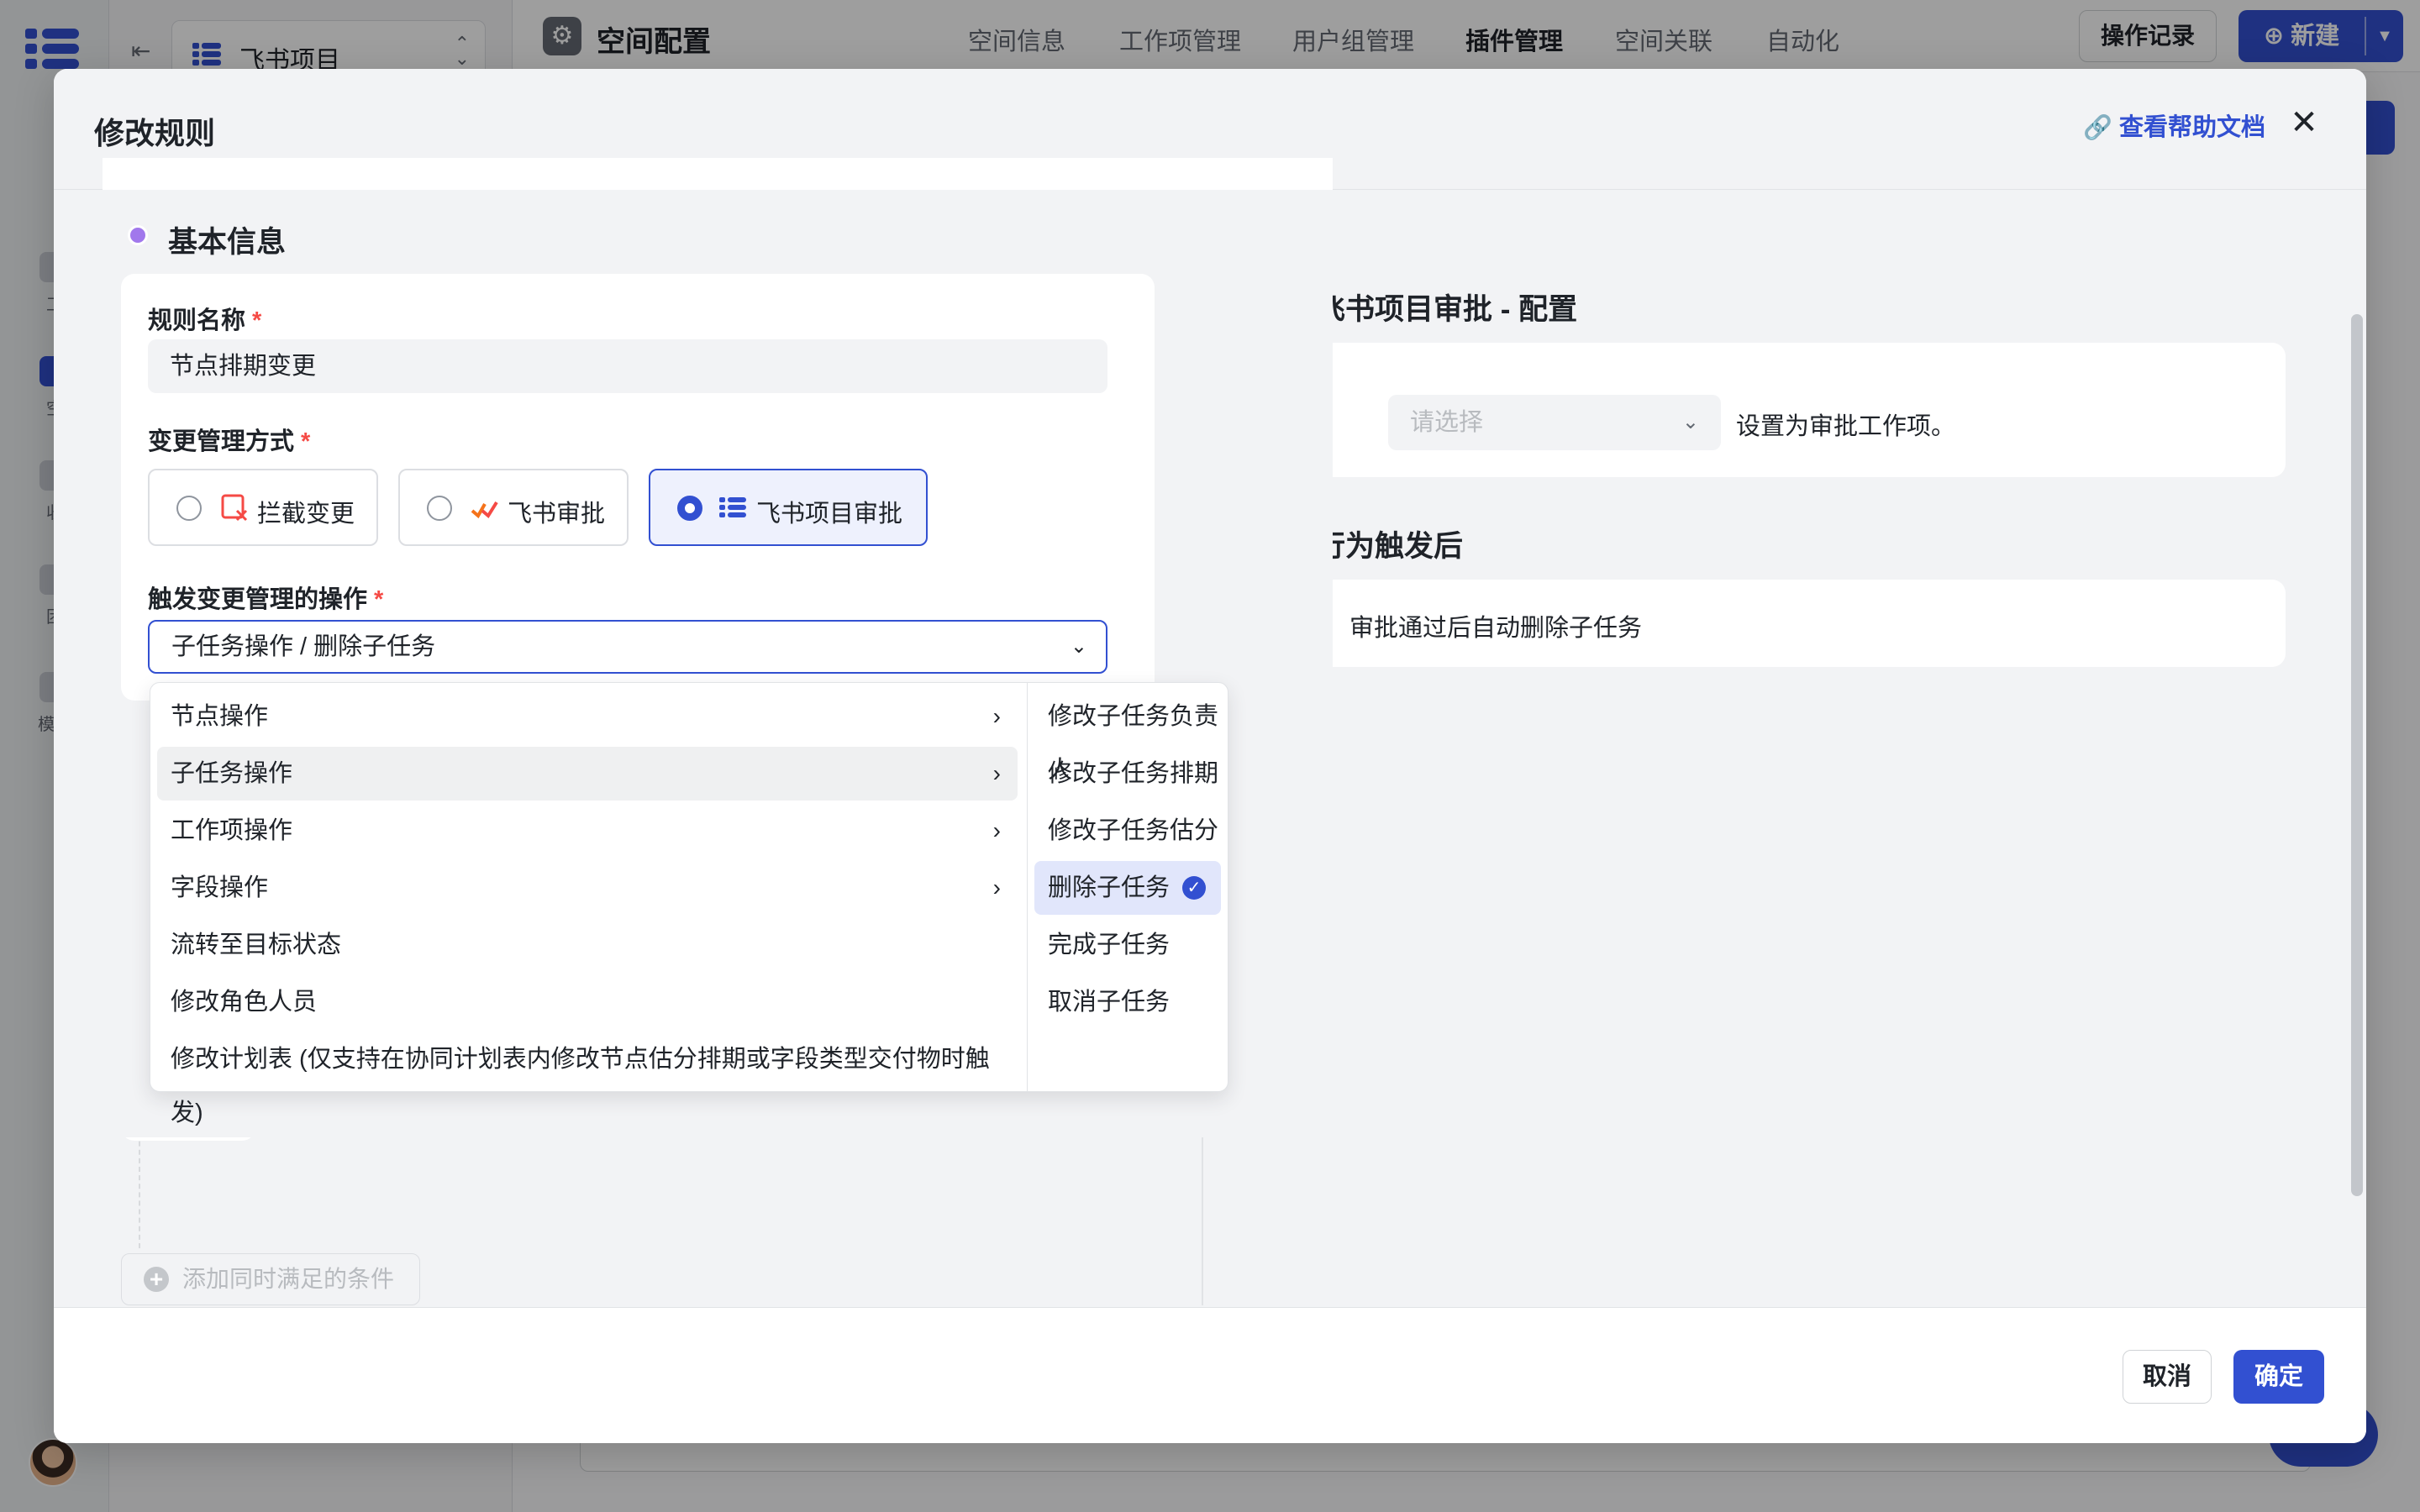 The image size is (2420, 1512). What do you see at coordinates (2278, 1377) in the screenshot?
I see `confirm-button: 确定` at bounding box center [2278, 1377].